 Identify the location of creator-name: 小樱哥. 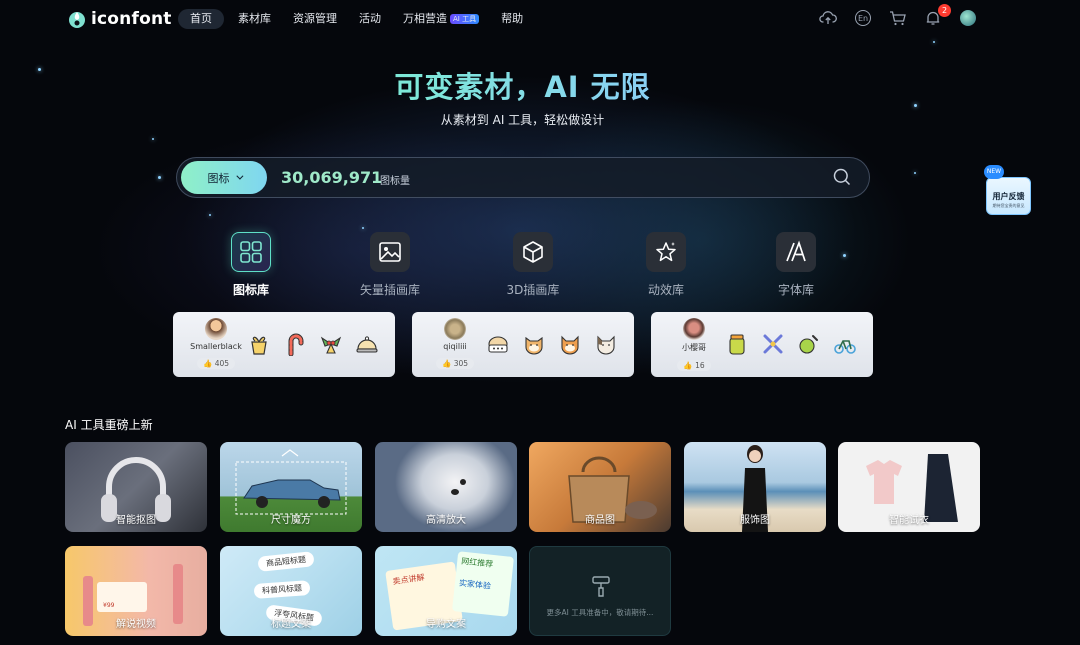
(694, 347).